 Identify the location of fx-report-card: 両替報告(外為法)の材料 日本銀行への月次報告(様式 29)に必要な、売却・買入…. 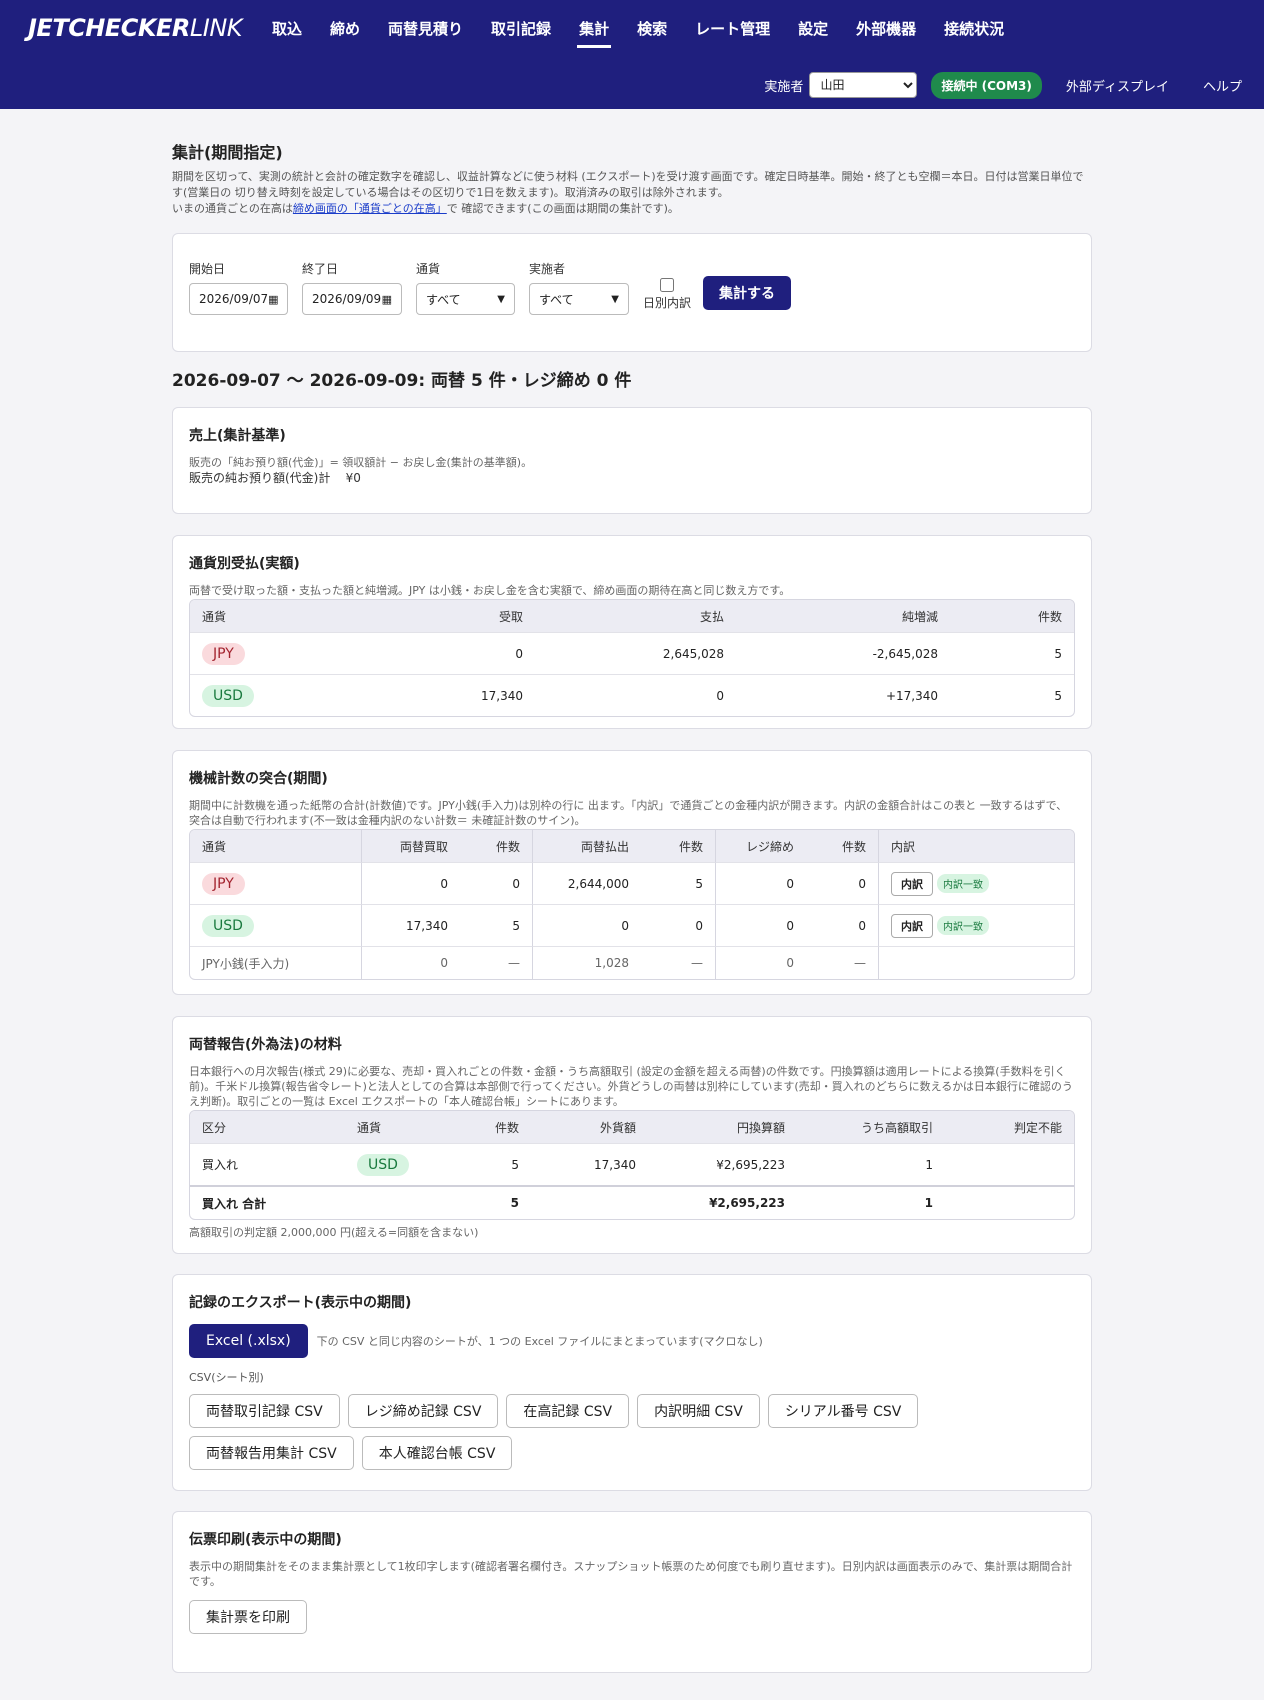
(632, 1135).